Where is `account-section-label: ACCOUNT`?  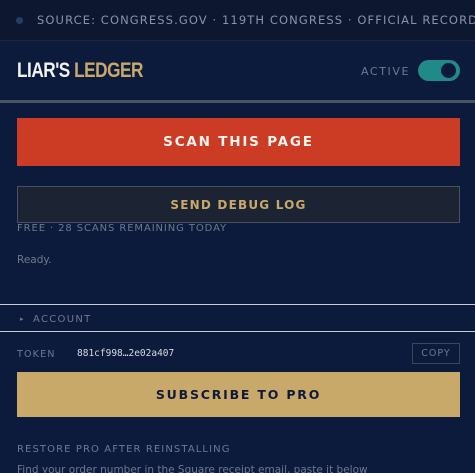 account-section-label: ACCOUNT is located at coordinates (62, 319).